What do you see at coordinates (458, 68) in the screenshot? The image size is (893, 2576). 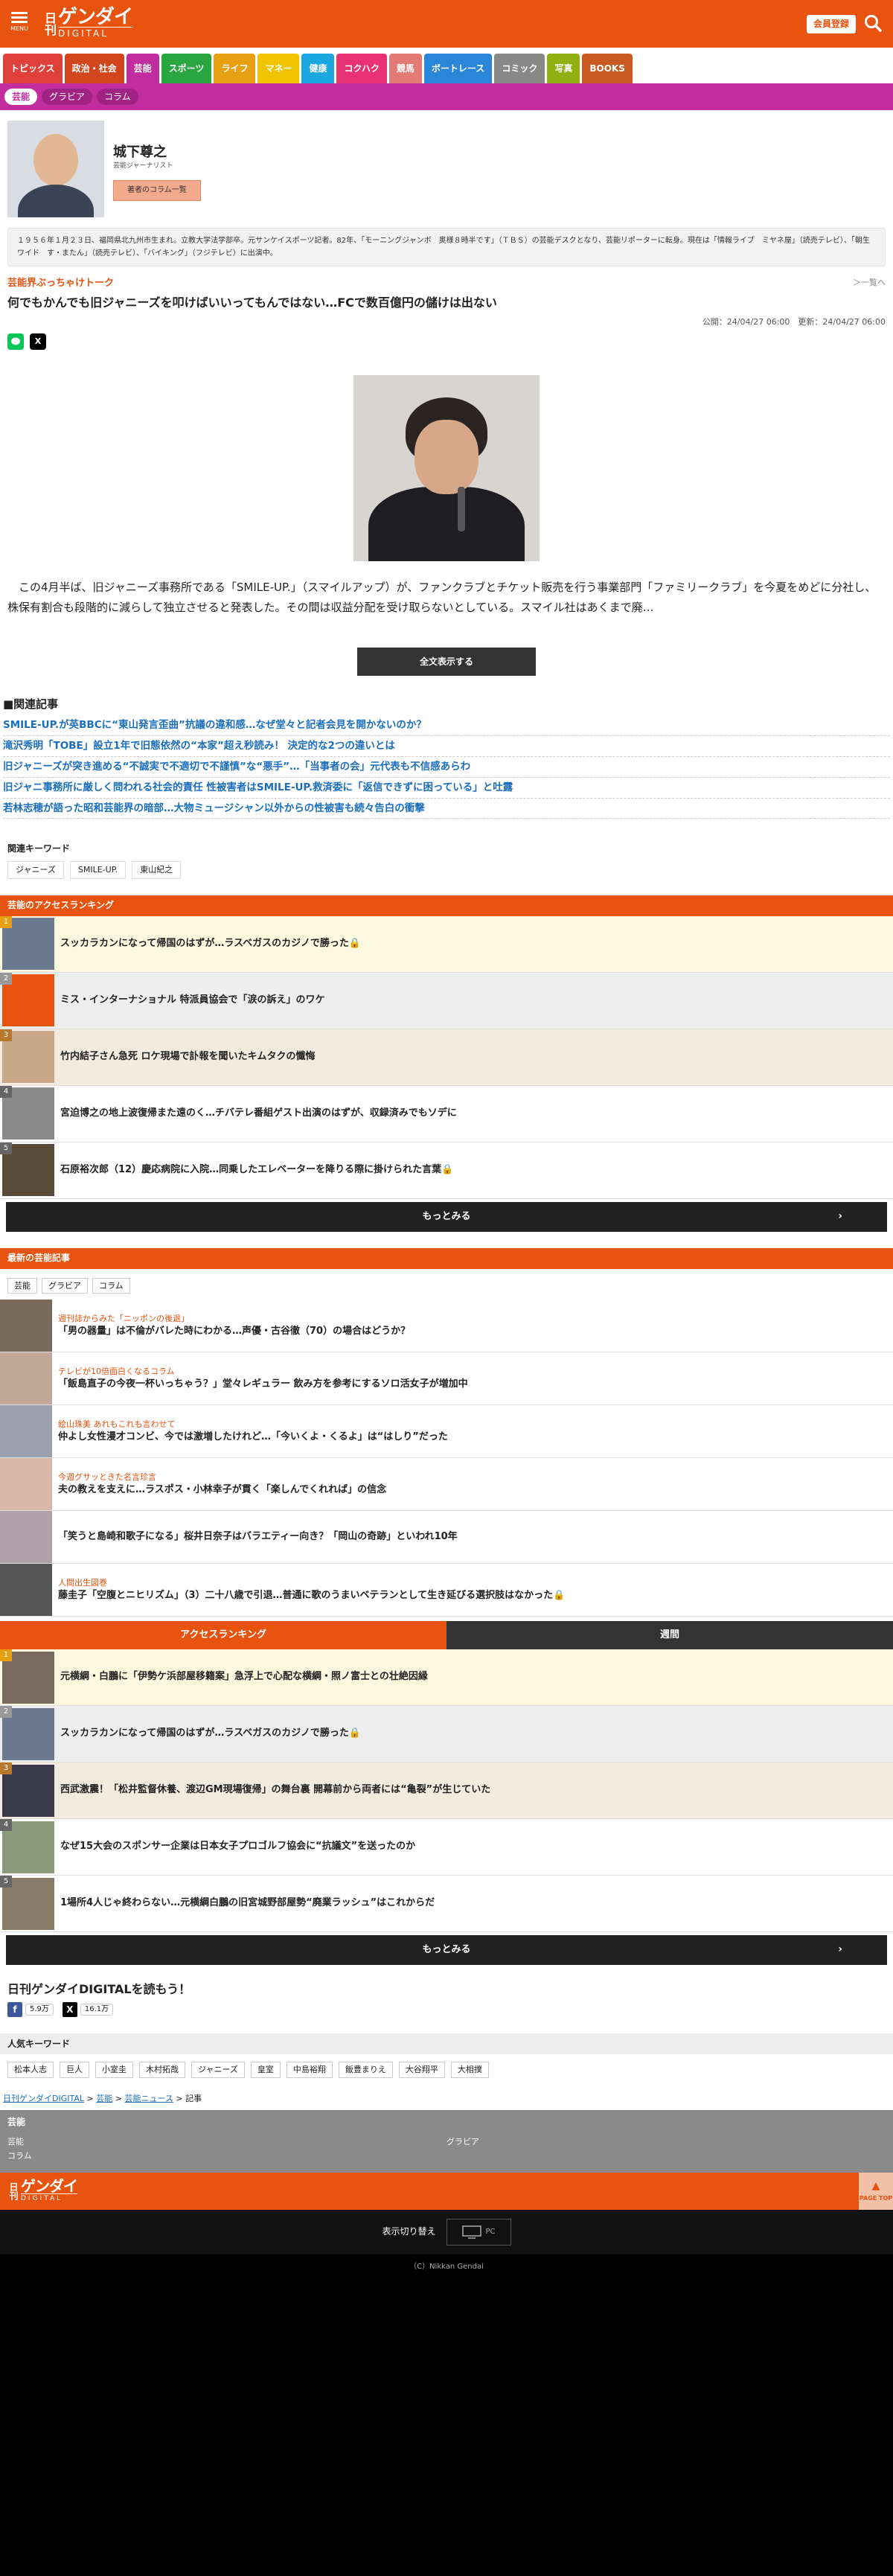 I see `tab-category: ボートレース` at bounding box center [458, 68].